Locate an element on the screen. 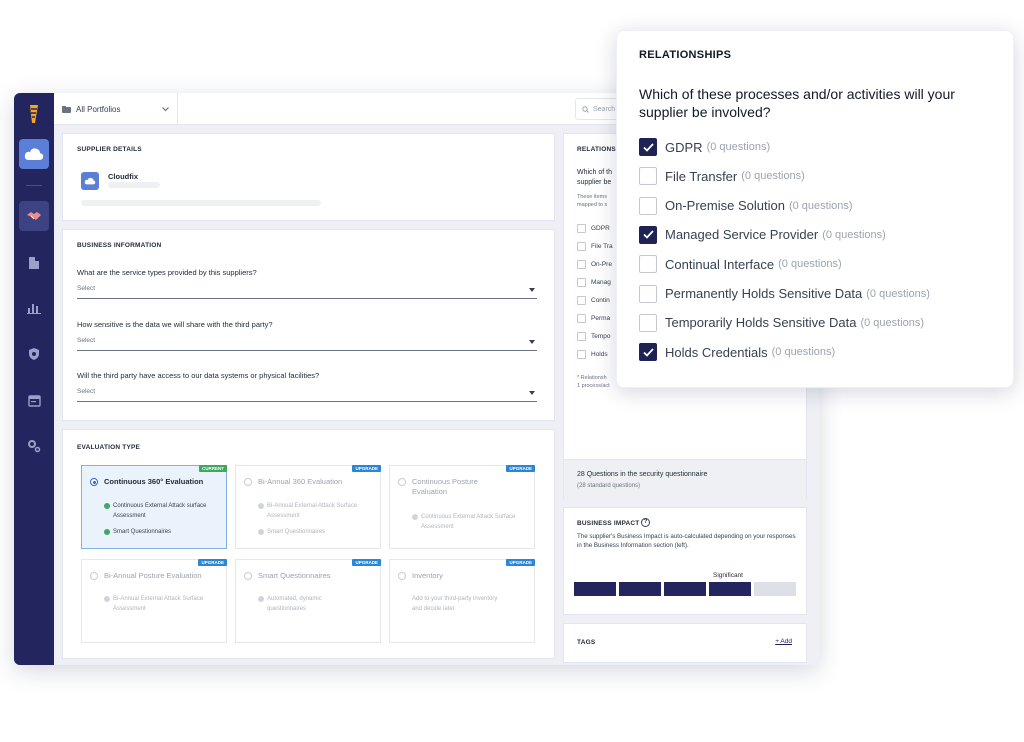 The image size is (1024, 742). service-types-select: Select is located at coordinates (307, 292).